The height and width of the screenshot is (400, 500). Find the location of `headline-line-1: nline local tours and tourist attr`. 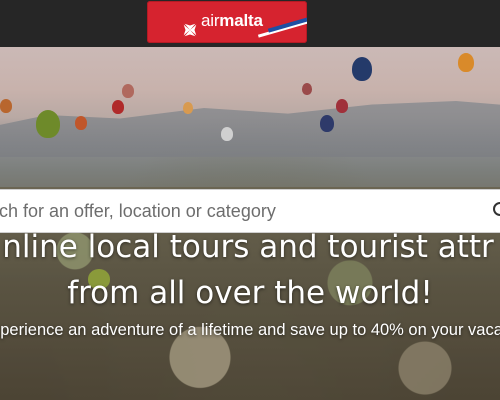

headline-line-1: nline local tours and tourist attr is located at coordinates (248, 247).